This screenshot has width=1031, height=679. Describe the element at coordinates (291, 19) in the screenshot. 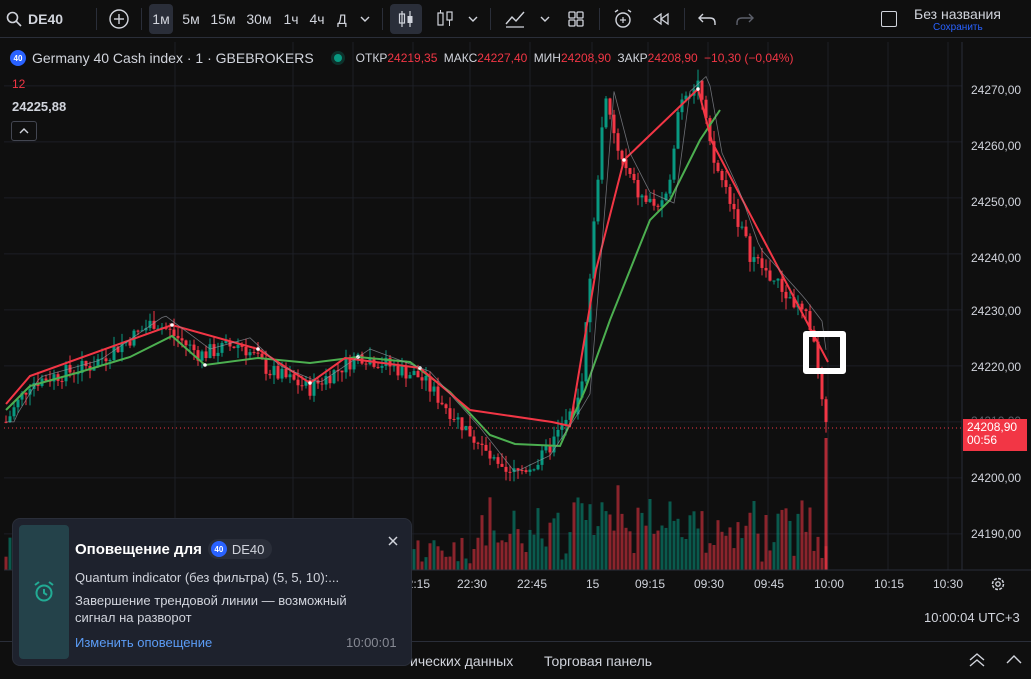

I see `interval-1h: 1ч` at that location.